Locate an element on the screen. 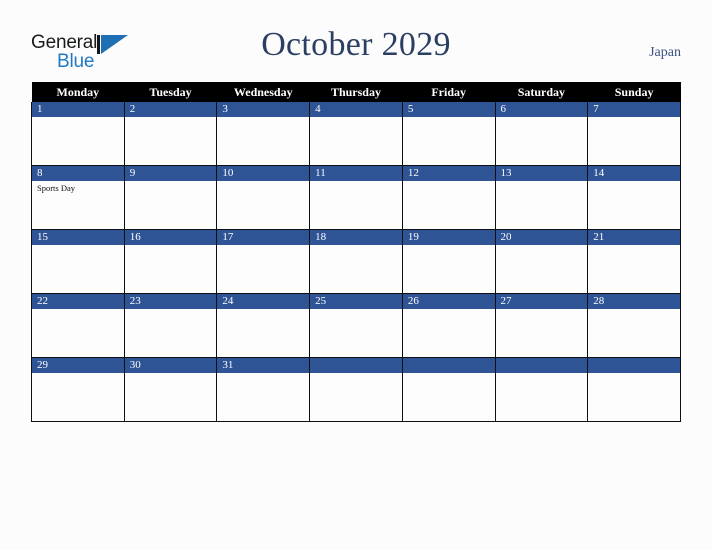 Image resolution: width=712 pixels, height=550 pixels. calendar-day-cell: 11 is located at coordinates (356, 197).